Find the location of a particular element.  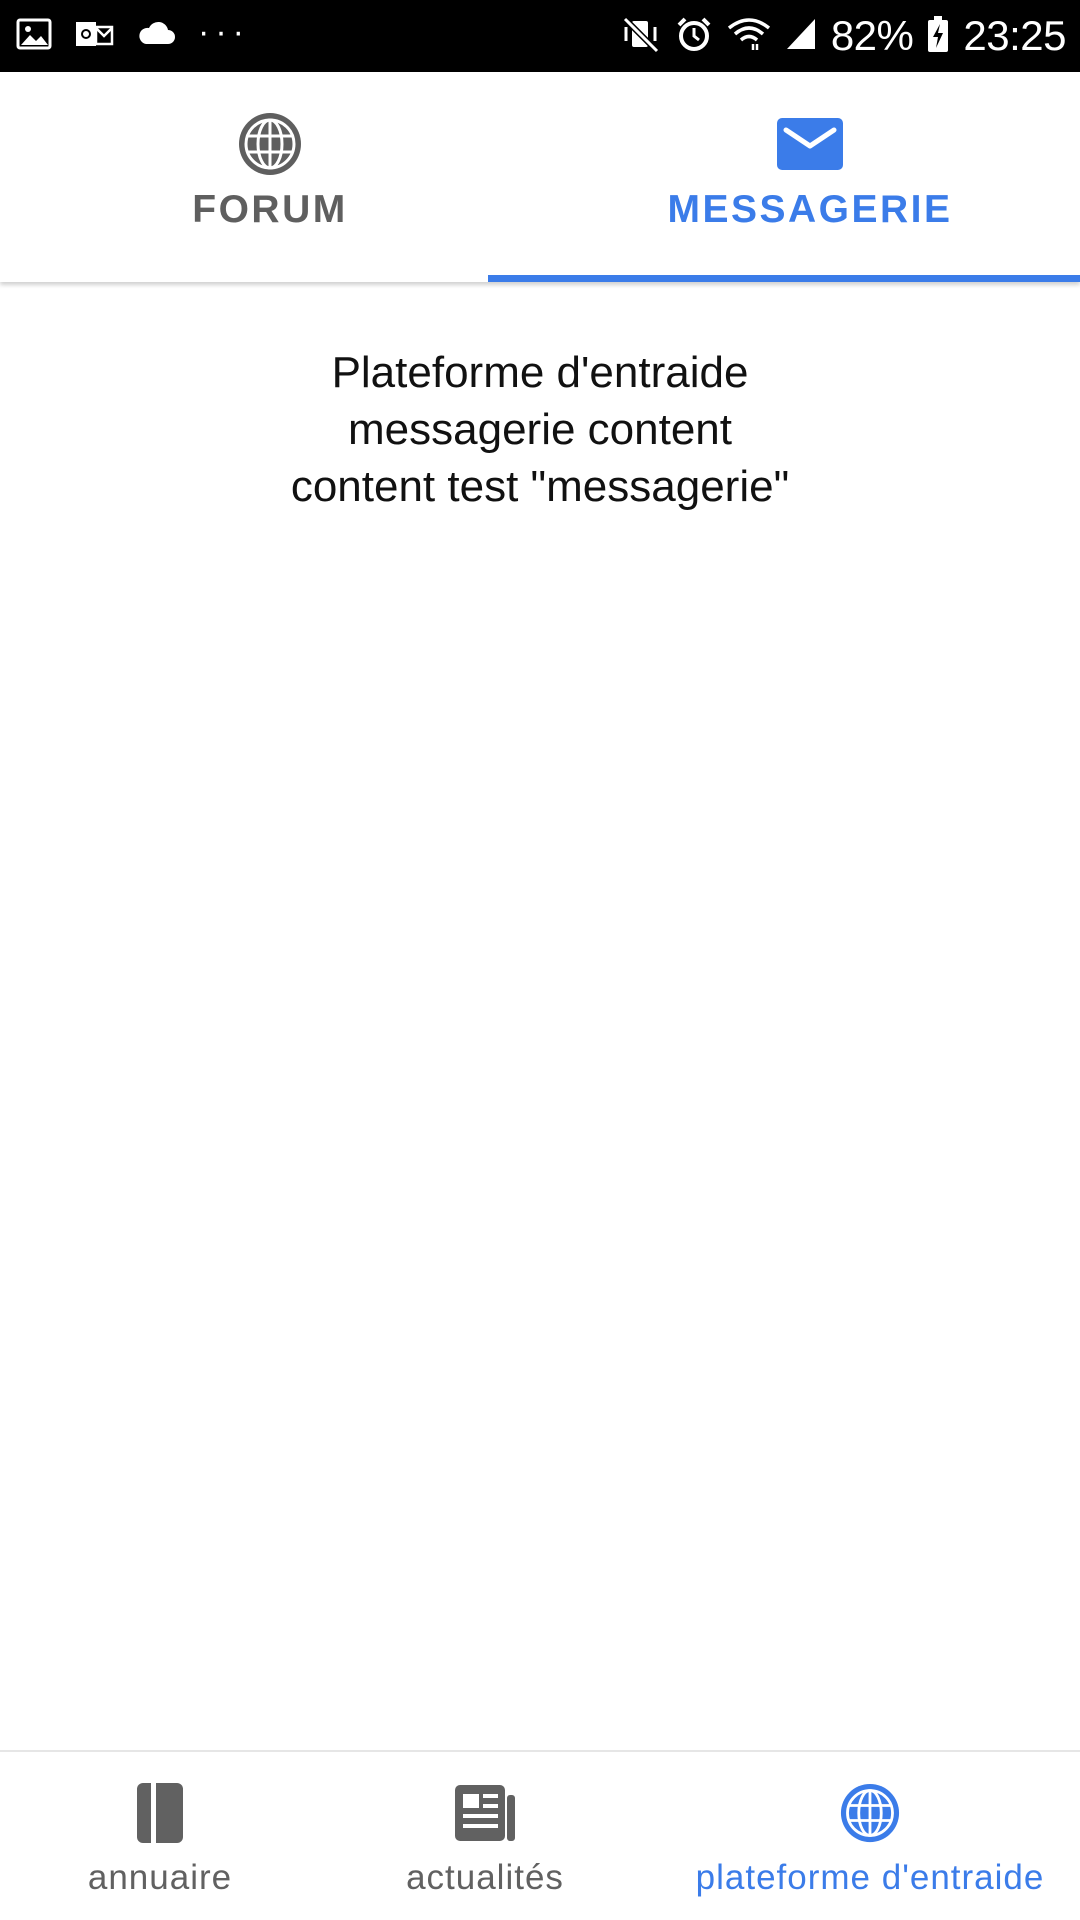

newspaper-icon is located at coordinates (485, 1813).